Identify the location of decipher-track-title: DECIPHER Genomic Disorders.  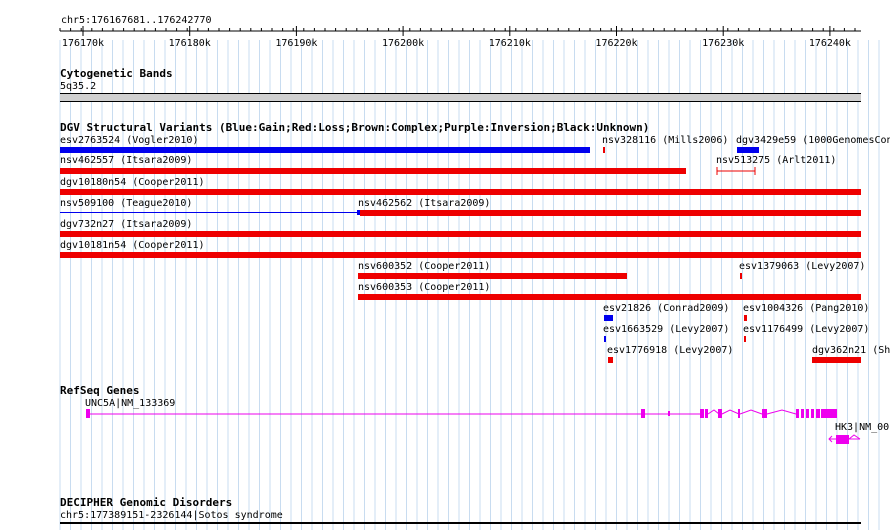
(146, 502).